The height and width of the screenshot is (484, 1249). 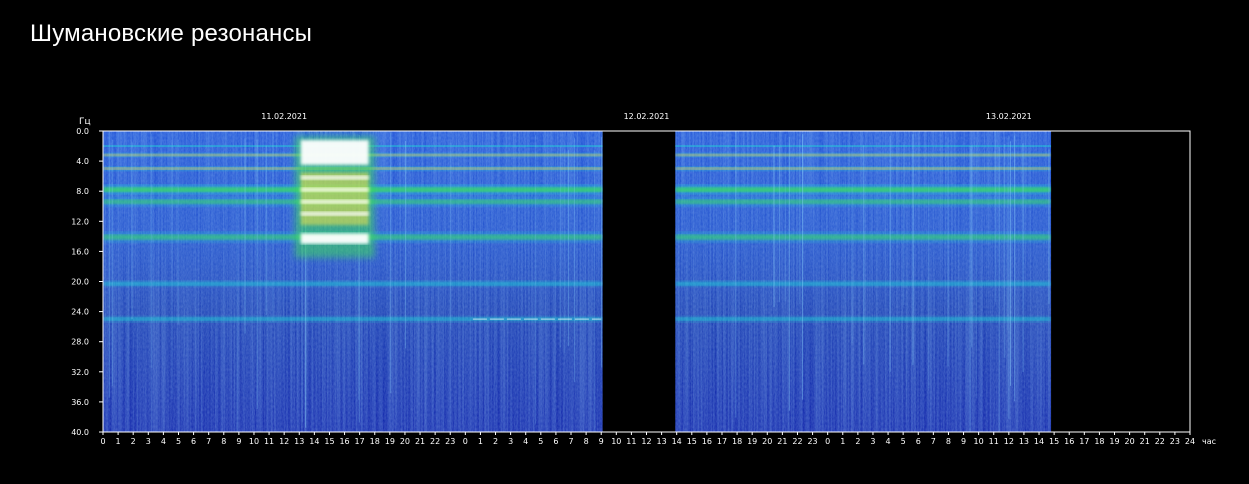 What do you see at coordinates (80, 432) in the screenshot?
I see `y-tick-label: 40.0` at bounding box center [80, 432].